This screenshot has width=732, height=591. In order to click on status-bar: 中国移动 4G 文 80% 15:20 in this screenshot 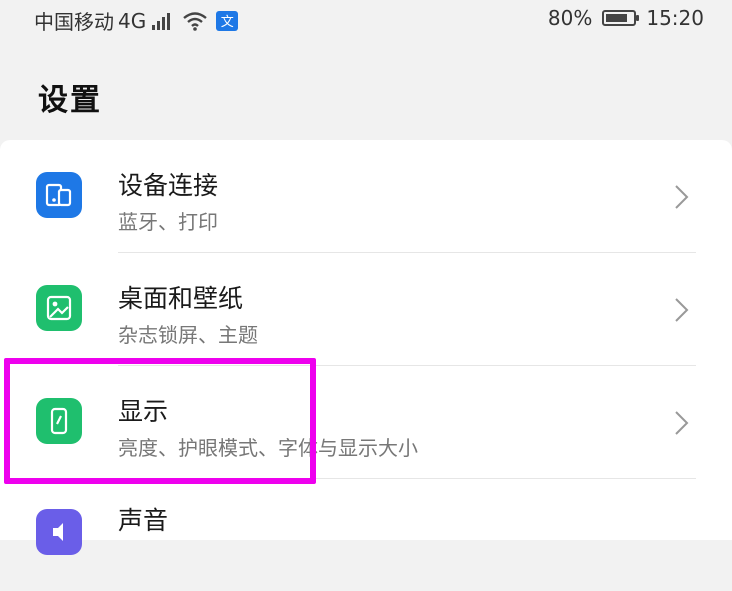, I will do `click(366, 20)`.